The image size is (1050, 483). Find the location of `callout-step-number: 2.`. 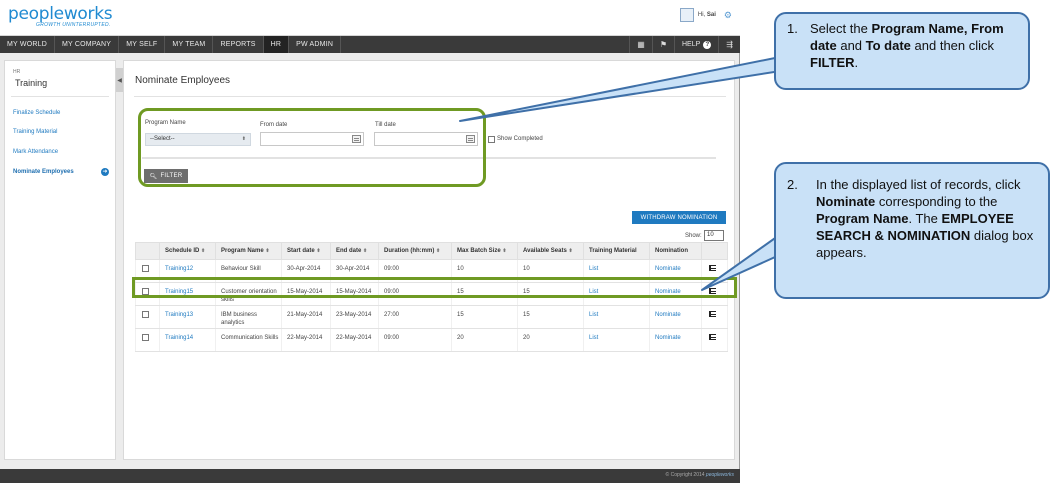

callout-step-number: 2. is located at coordinates (792, 184).